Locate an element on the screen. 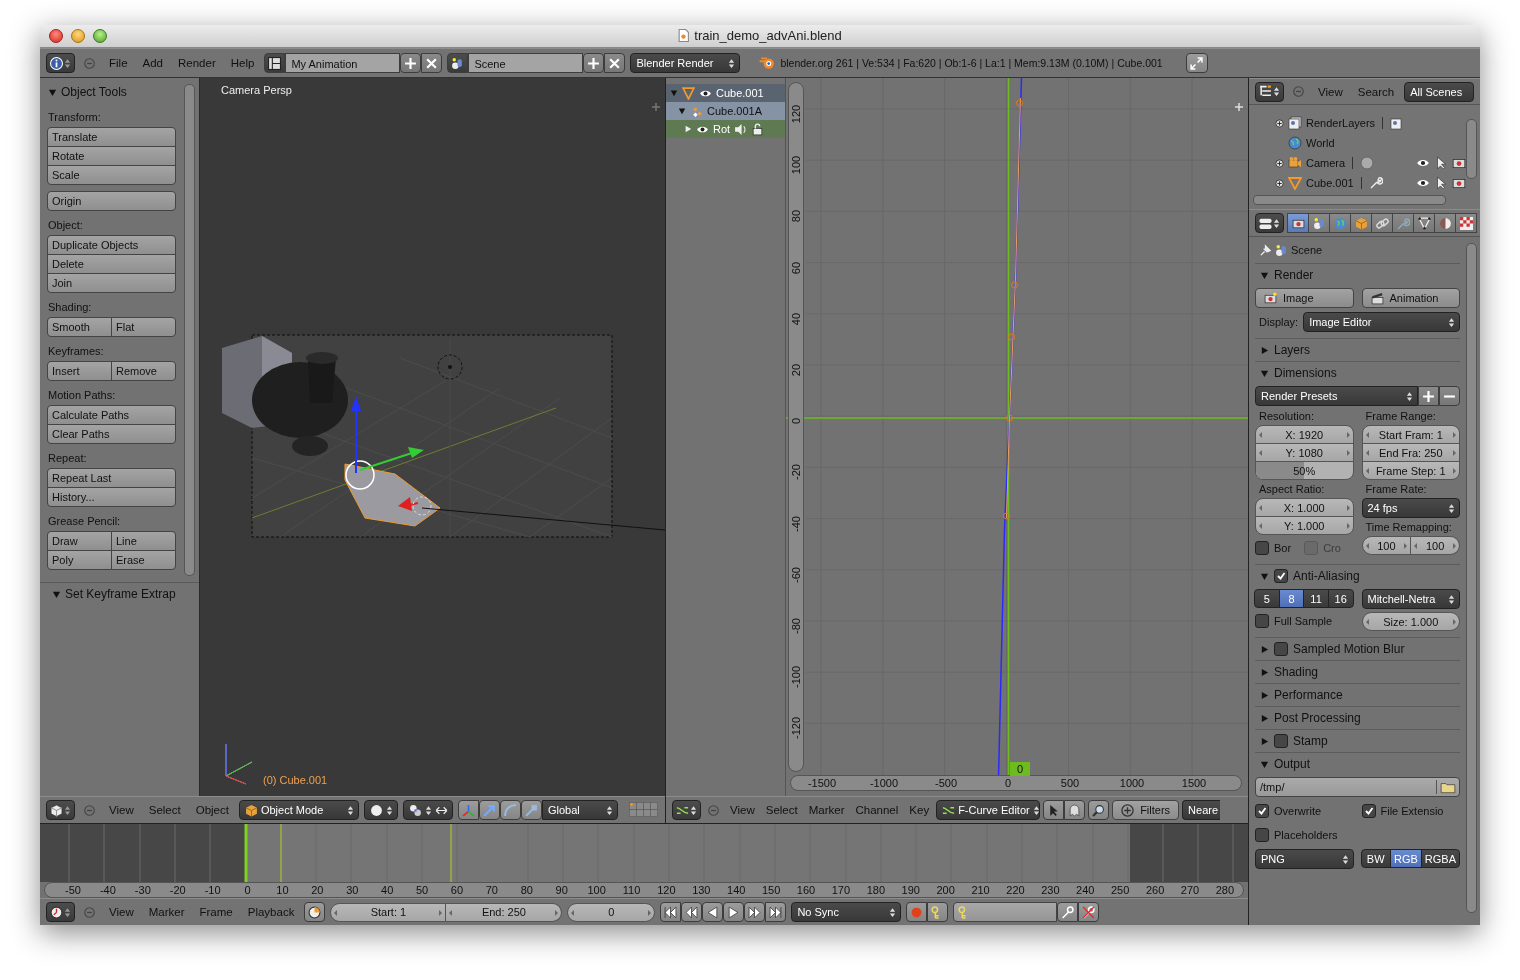 The width and height of the screenshot is (1520, 980). sync-dropdown: No Sync is located at coordinates (846, 912).